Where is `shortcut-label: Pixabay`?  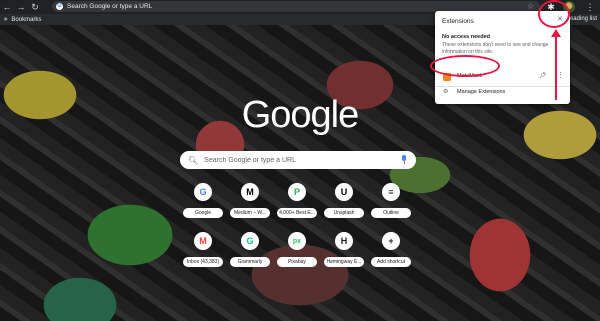 shortcut-label: Pixabay is located at coordinates (297, 262).